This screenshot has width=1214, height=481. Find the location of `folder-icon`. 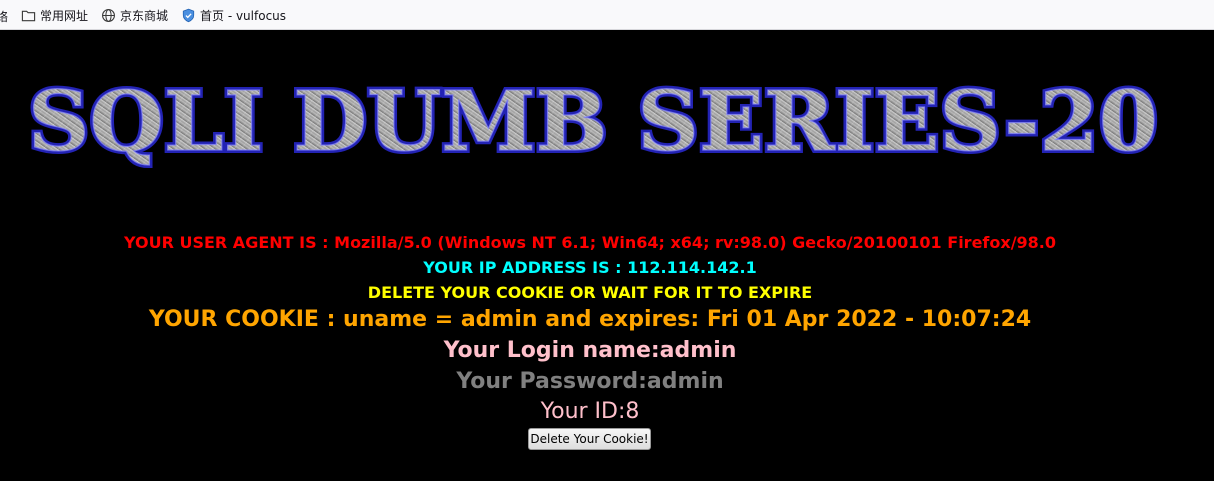

folder-icon is located at coordinates (28, 15).